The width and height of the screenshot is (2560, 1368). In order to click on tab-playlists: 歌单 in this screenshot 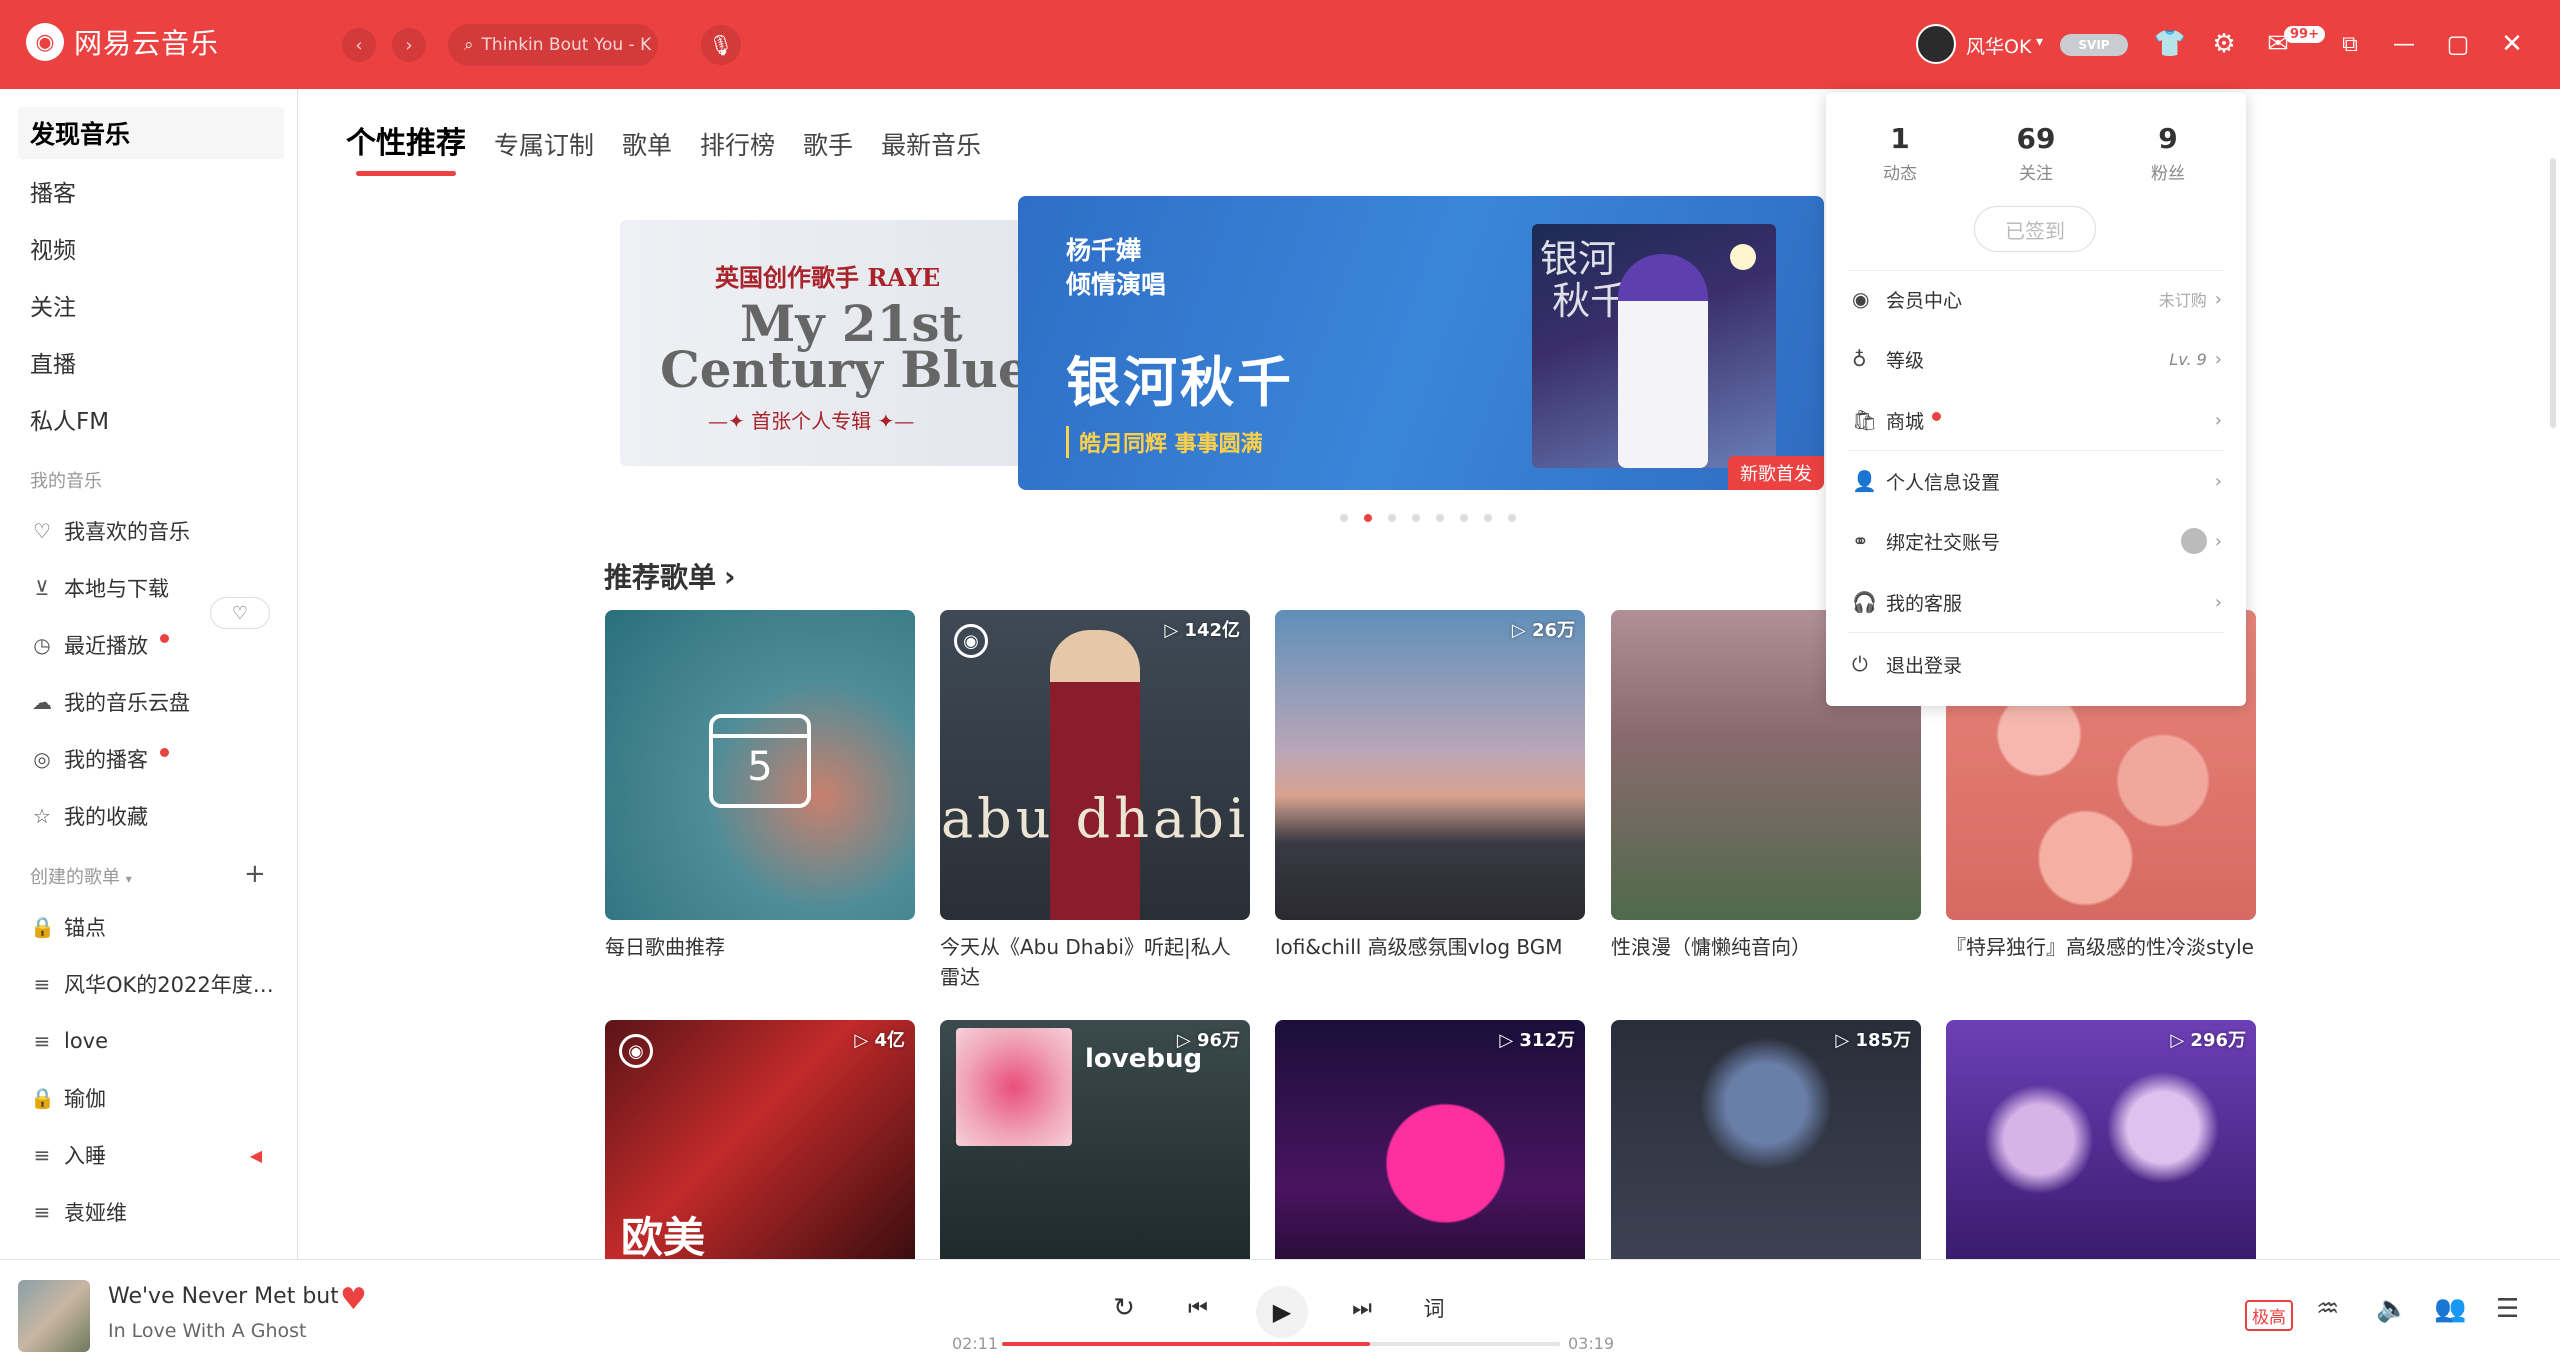, I will do `click(647, 149)`.